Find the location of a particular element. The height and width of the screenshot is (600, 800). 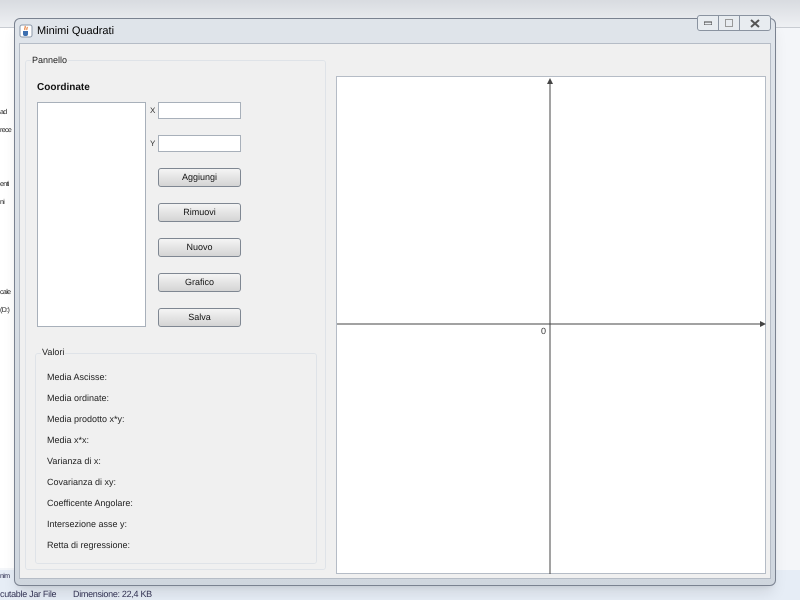

value-label: Media x*x: is located at coordinates (68, 440).